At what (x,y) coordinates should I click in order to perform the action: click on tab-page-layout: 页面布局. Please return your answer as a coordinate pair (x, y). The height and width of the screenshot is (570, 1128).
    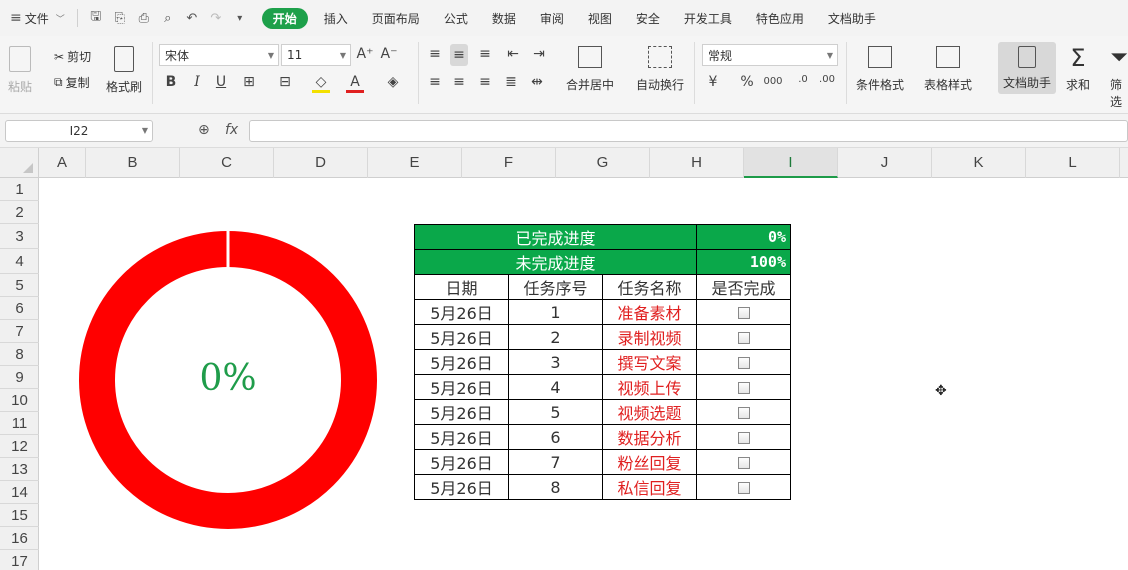
    Looking at the image, I should click on (396, 18).